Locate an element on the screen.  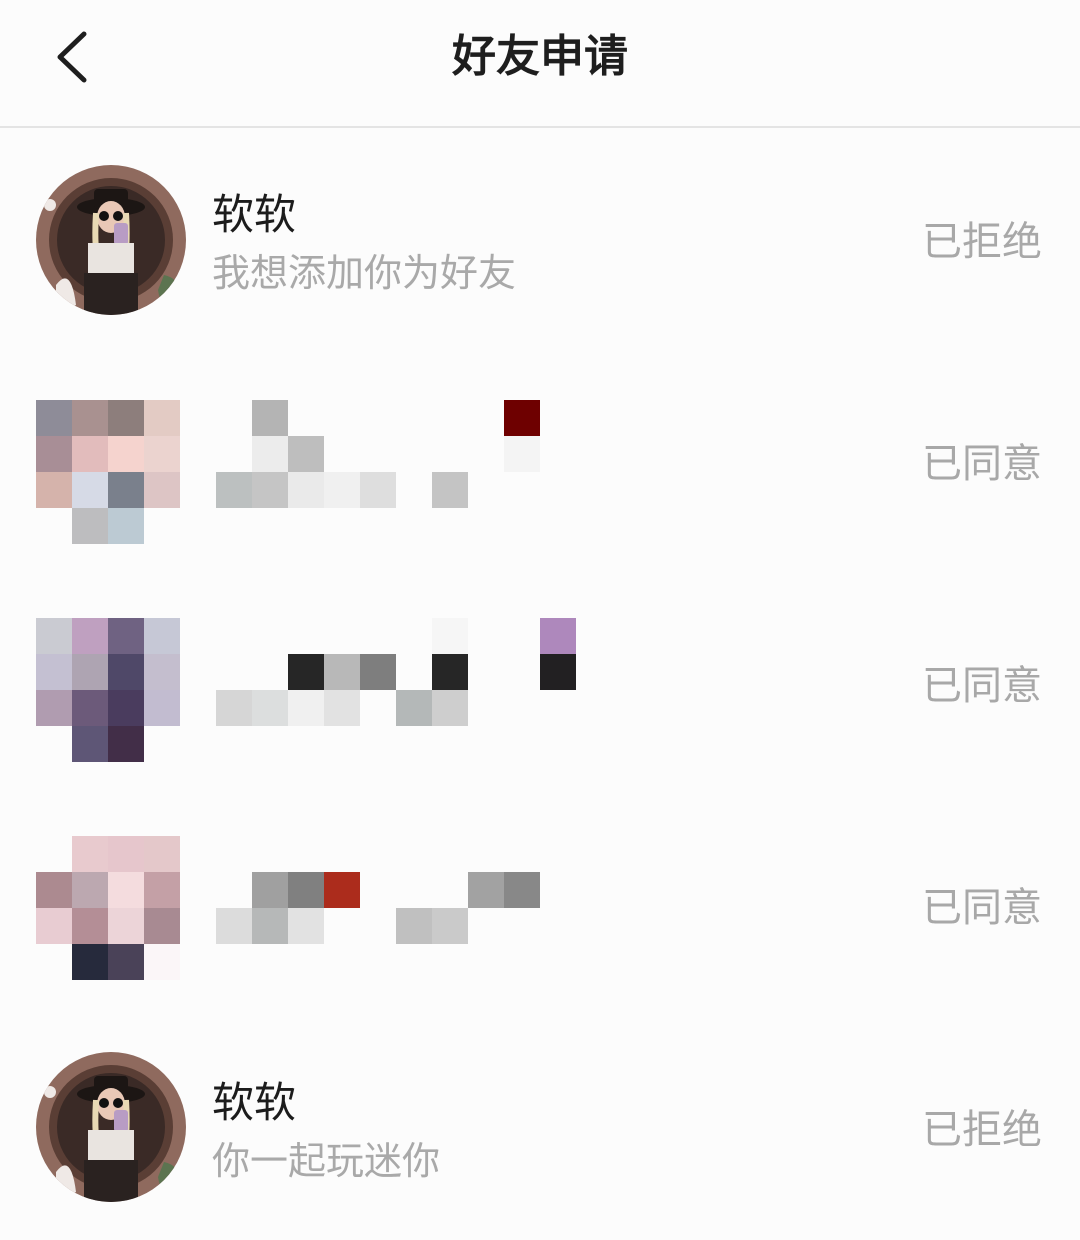
top-bar: 好友申请 is located at coordinates (540, 64).